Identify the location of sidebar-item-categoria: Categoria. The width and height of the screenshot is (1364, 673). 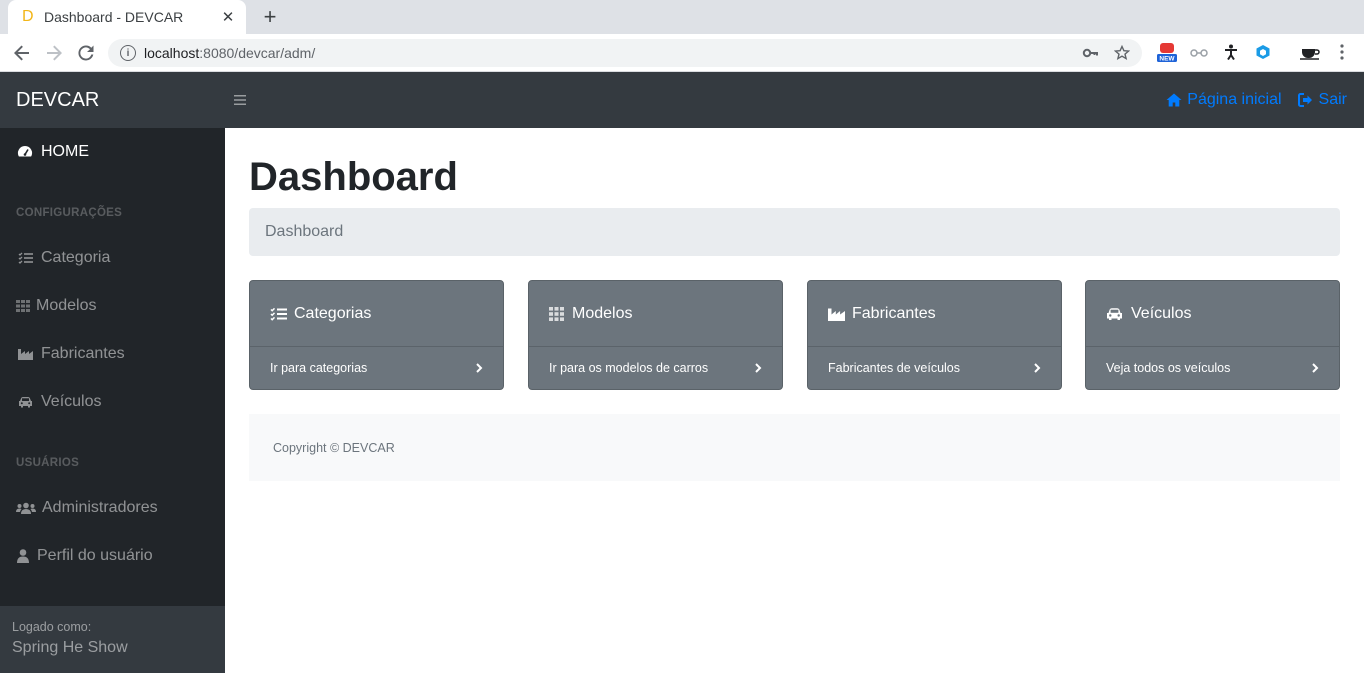
(112, 258).